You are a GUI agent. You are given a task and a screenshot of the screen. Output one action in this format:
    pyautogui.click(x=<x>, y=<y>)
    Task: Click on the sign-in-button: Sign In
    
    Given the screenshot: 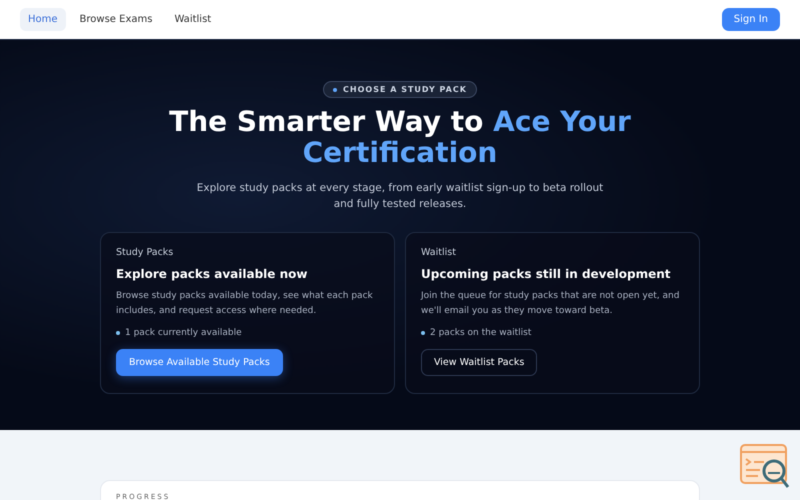 What is the action you would take?
    pyautogui.click(x=751, y=19)
    